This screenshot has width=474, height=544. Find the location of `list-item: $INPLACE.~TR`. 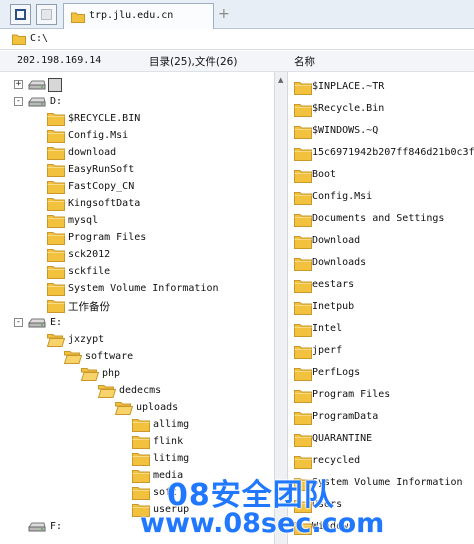

list-item: $INPLACE.~TR is located at coordinates (381, 87).